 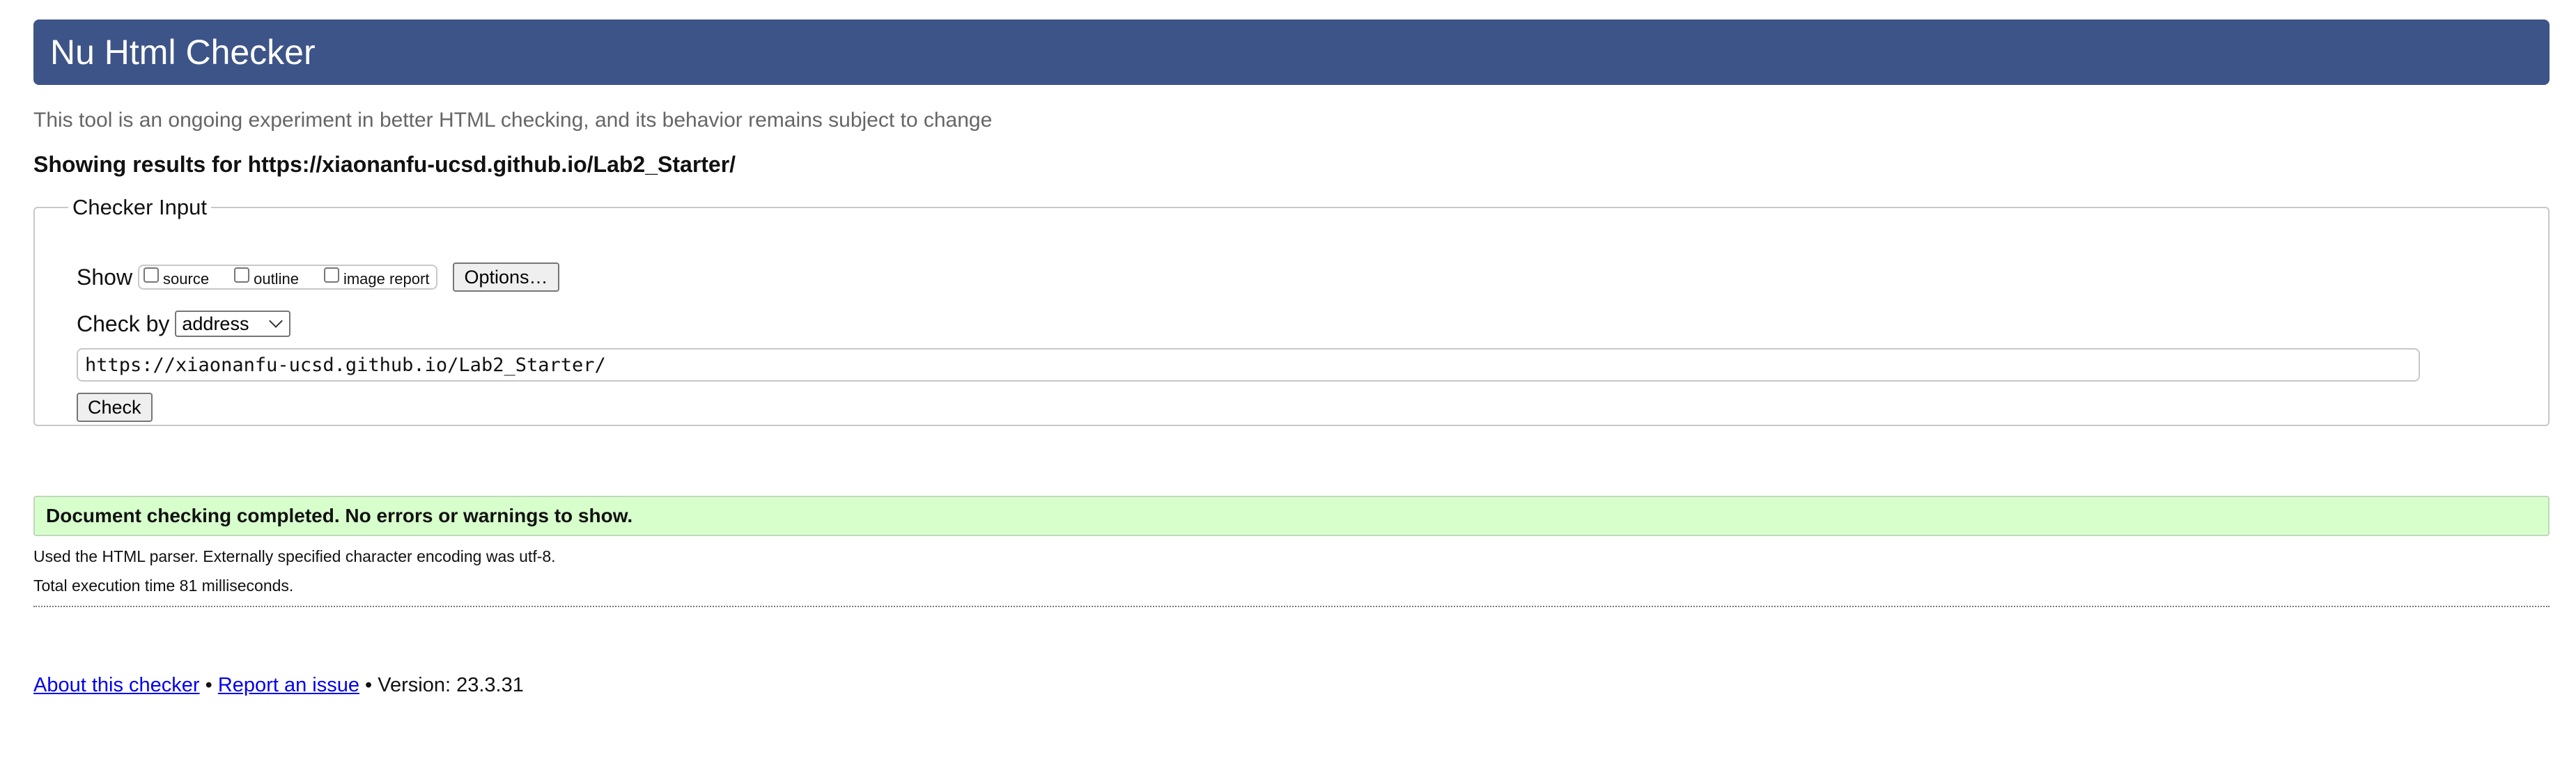 What do you see at coordinates (276, 321) in the screenshot?
I see `chevron-down-icon` at bounding box center [276, 321].